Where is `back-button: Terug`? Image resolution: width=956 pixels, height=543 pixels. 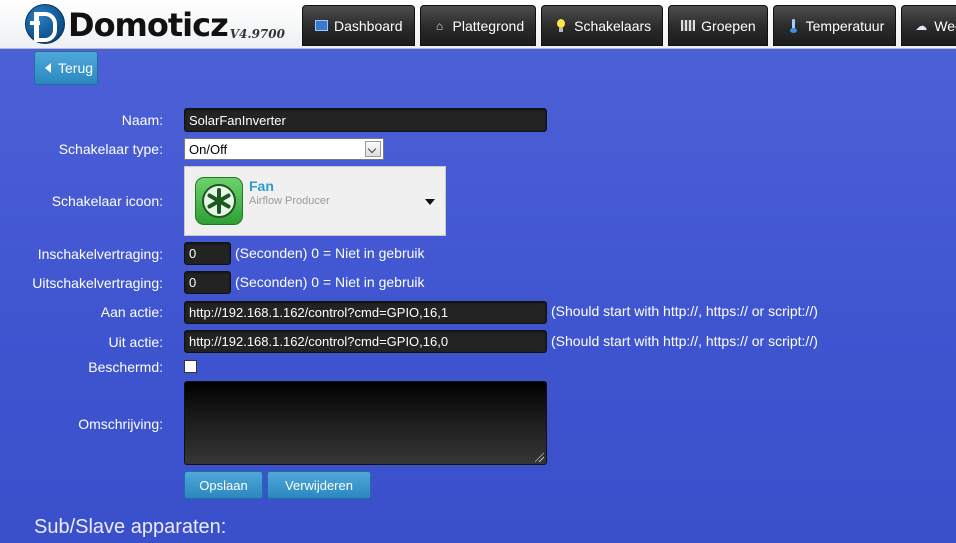 back-button: Terug is located at coordinates (66, 68).